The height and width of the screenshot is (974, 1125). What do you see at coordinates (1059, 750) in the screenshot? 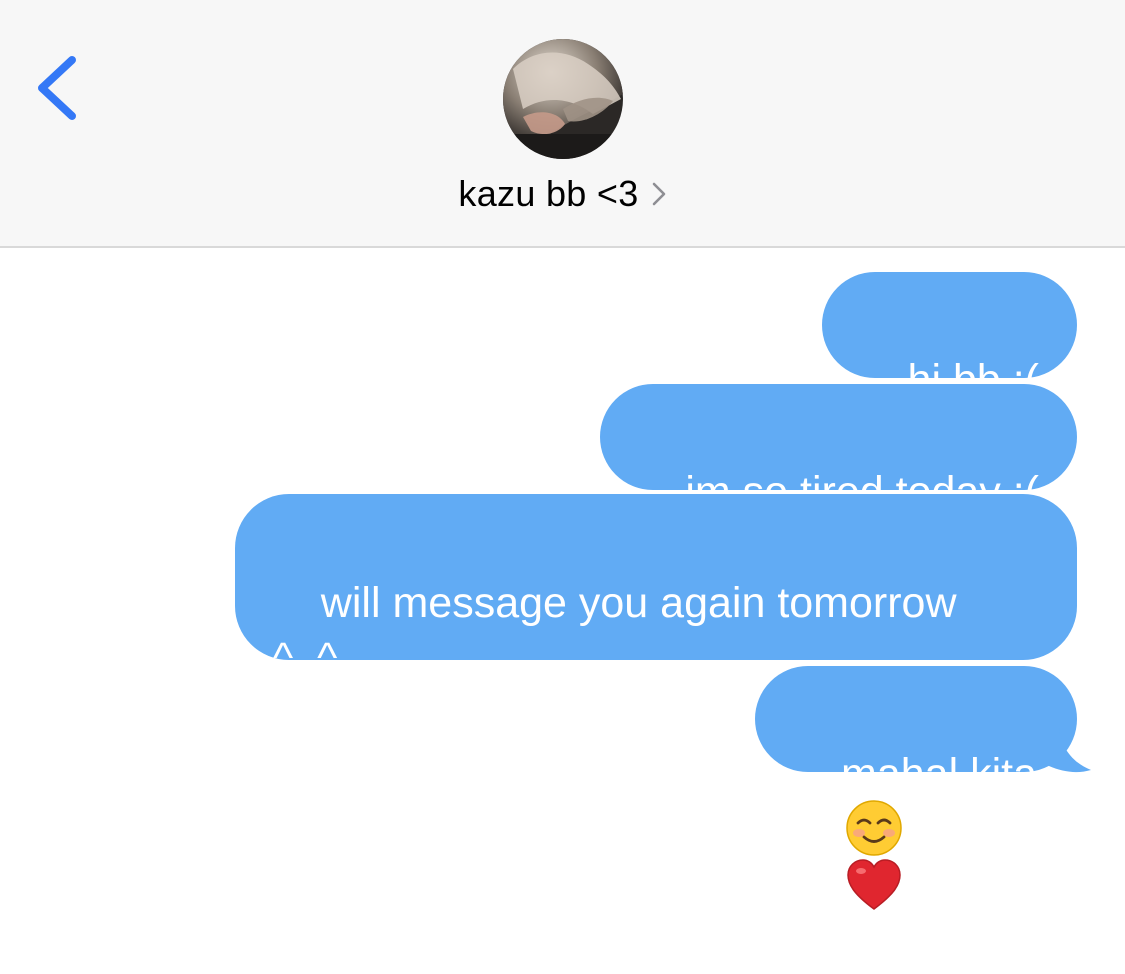
I see `bubble-tail` at bounding box center [1059, 750].